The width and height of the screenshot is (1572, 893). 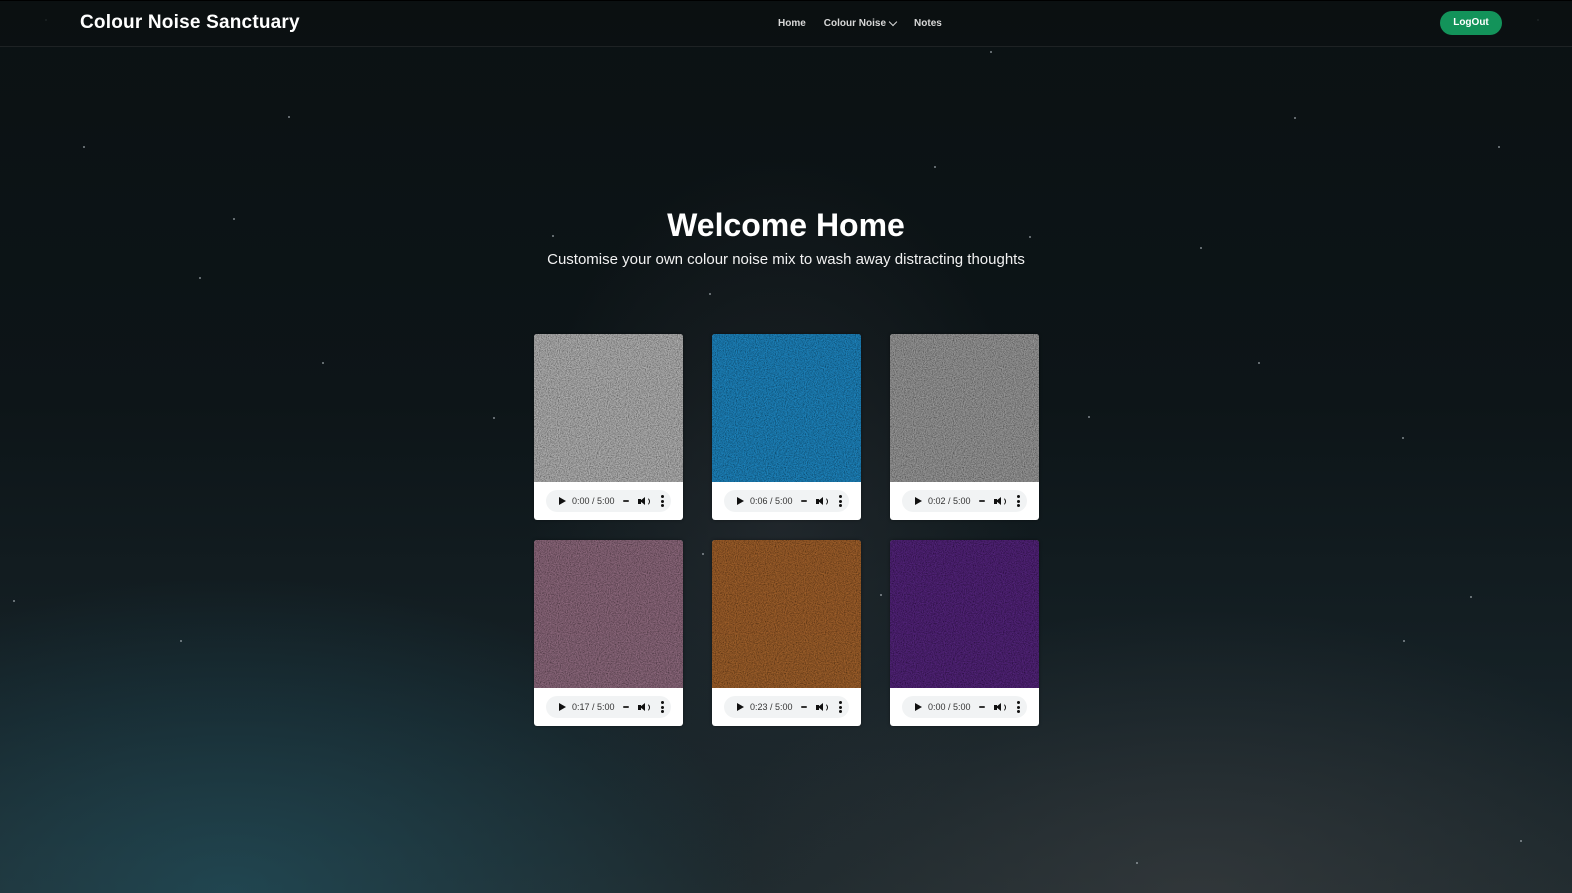 I want to click on nav-dropdown-colour-noise: Colour Noise, so click(x=860, y=23).